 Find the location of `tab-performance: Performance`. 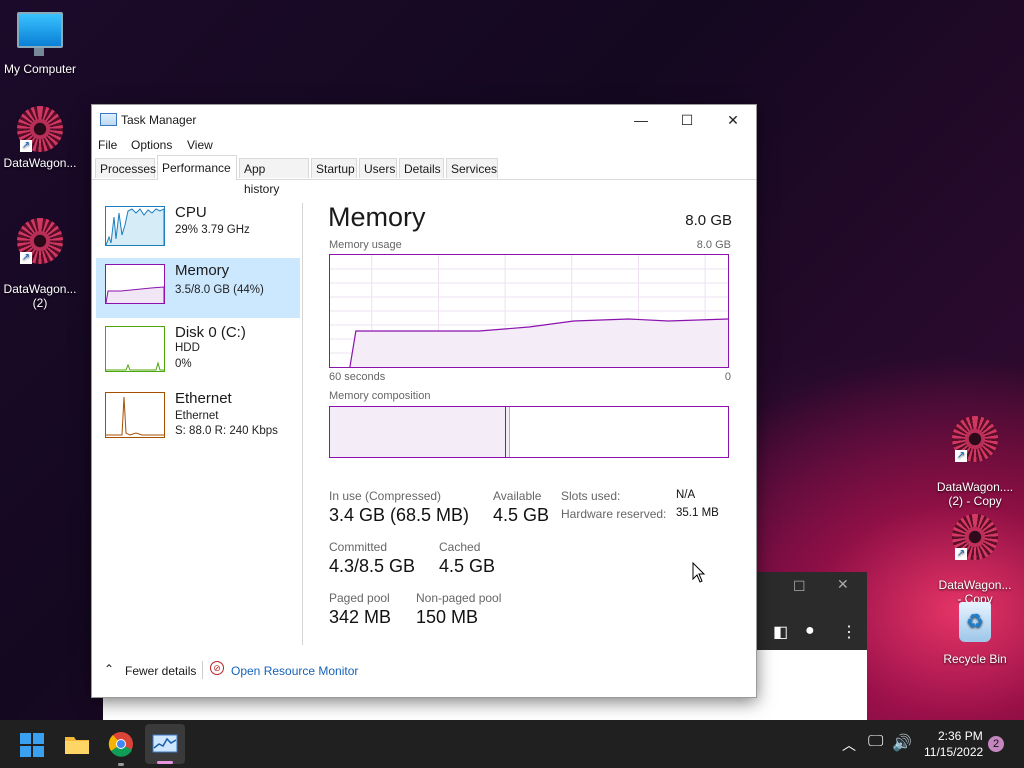

tab-performance: Performance is located at coordinates (197, 167).